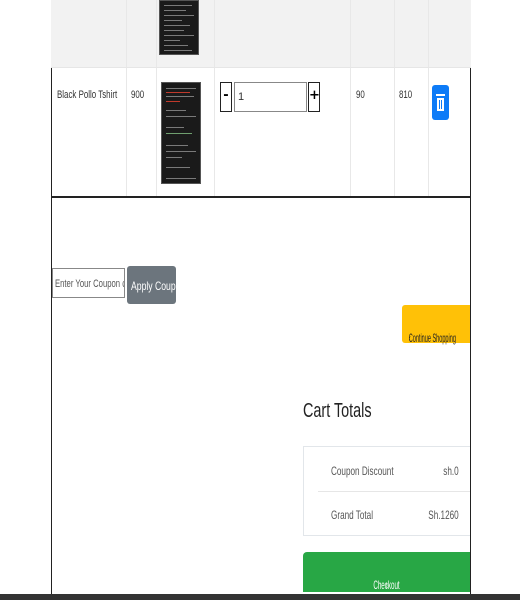 The image size is (520, 600). What do you see at coordinates (386, 572) in the screenshot?
I see `checkout-button: Checkout ›` at bounding box center [386, 572].